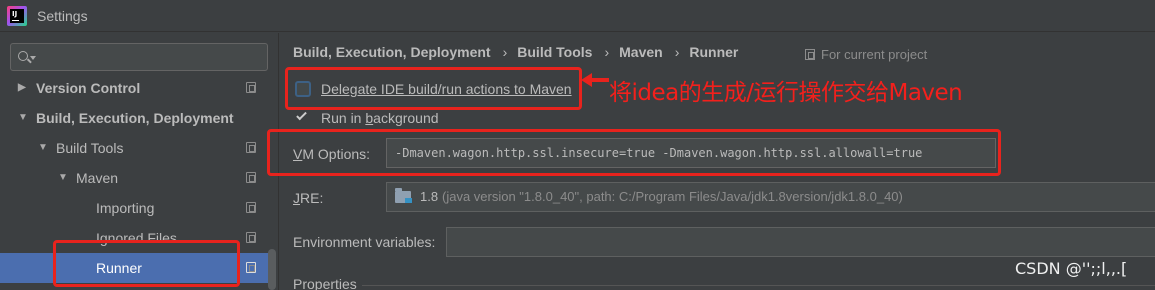 The image size is (1155, 290). I want to click on environment-variables-label: Environment variables:, so click(364, 242).